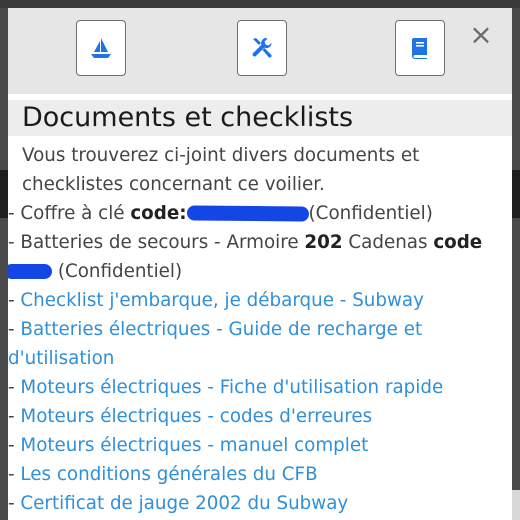  Describe the element at coordinates (388, 242) in the screenshot. I see `cadenas-text: Cadenas` at that location.